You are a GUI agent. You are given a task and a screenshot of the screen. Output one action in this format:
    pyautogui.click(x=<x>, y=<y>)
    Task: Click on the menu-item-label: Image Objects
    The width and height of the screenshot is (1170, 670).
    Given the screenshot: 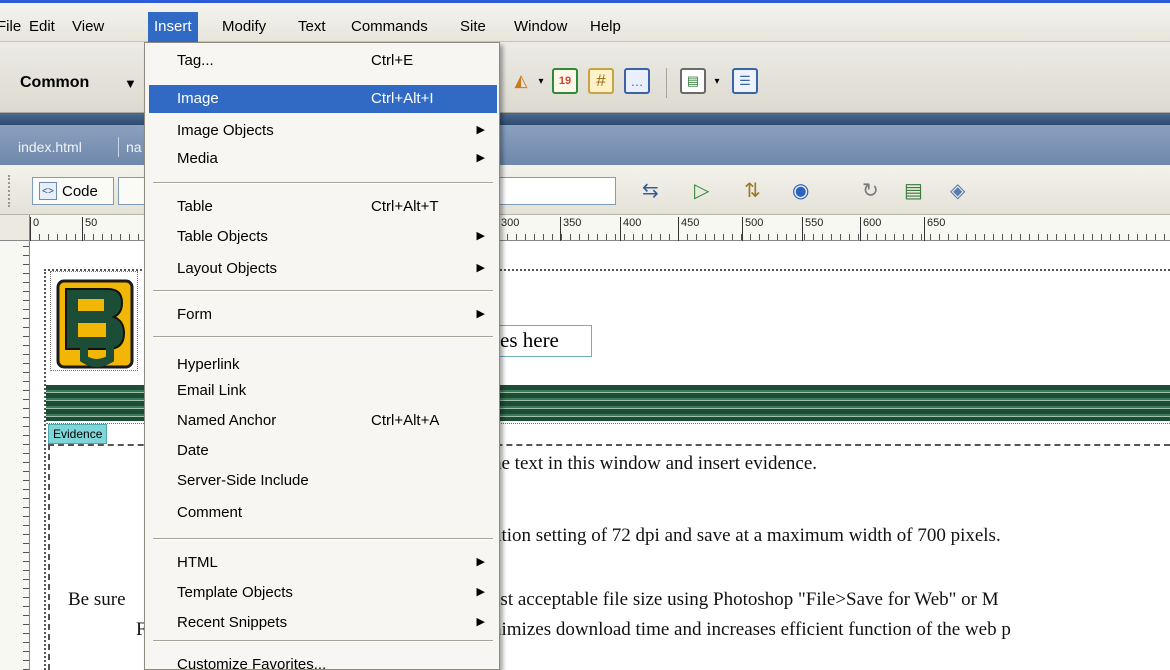 What is the action you would take?
    pyautogui.click(x=225, y=130)
    